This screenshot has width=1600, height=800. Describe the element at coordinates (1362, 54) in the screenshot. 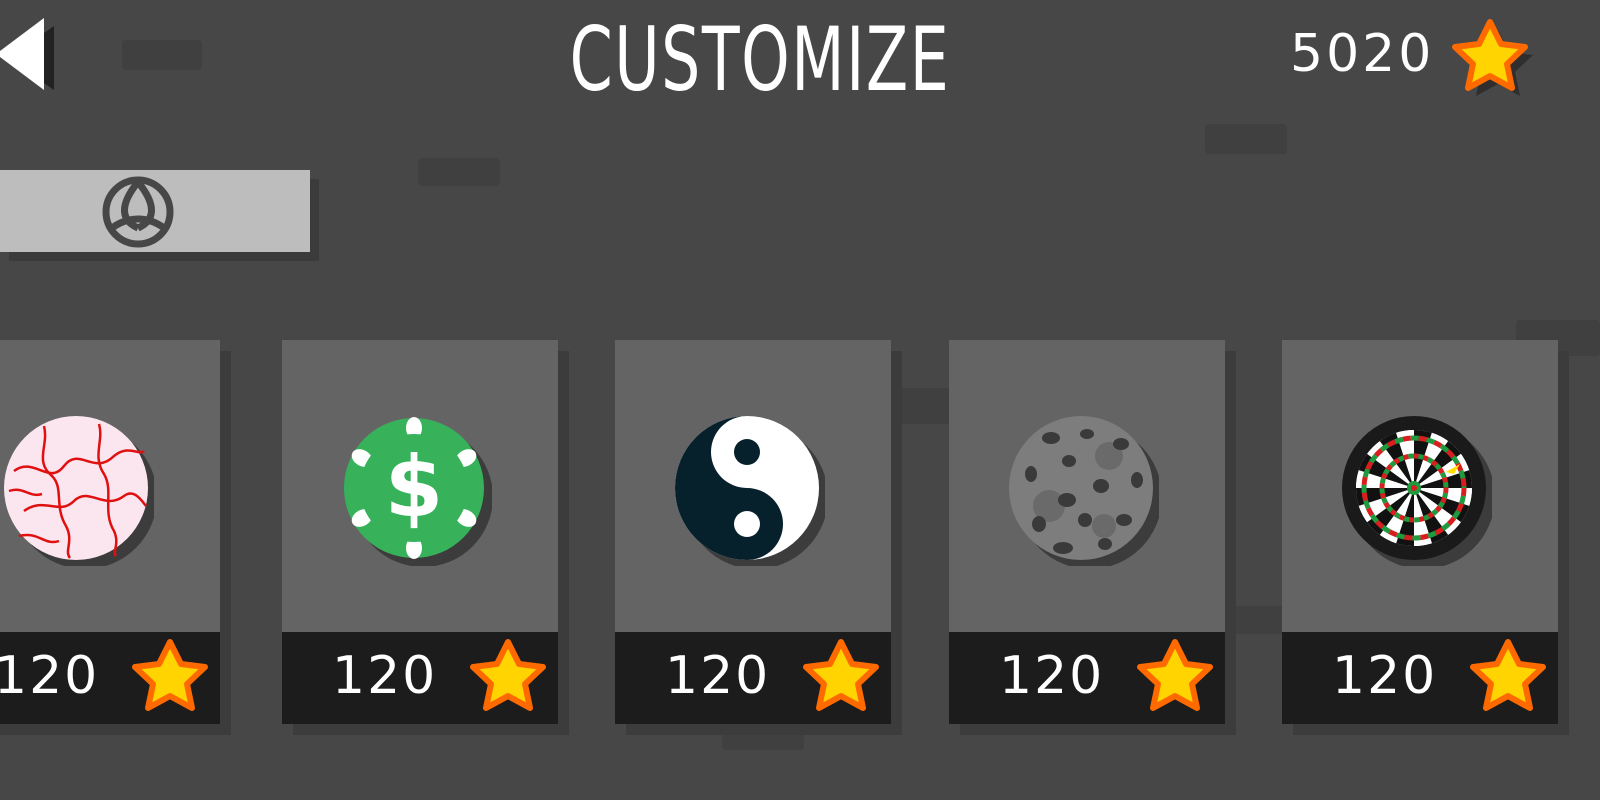

I see `coin-amount: 5020` at that location.